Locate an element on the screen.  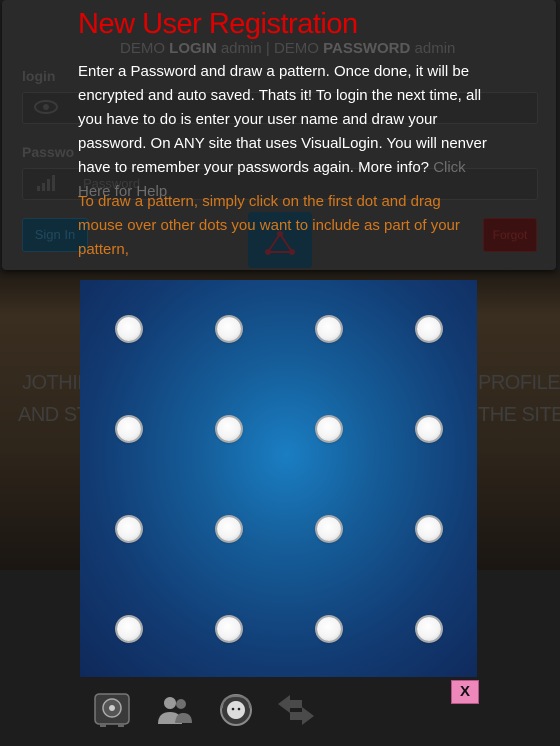
demo-credentials: DEMO LOGIN admin | DEMO PASSWORD admin is located at coordinates (288, 48).